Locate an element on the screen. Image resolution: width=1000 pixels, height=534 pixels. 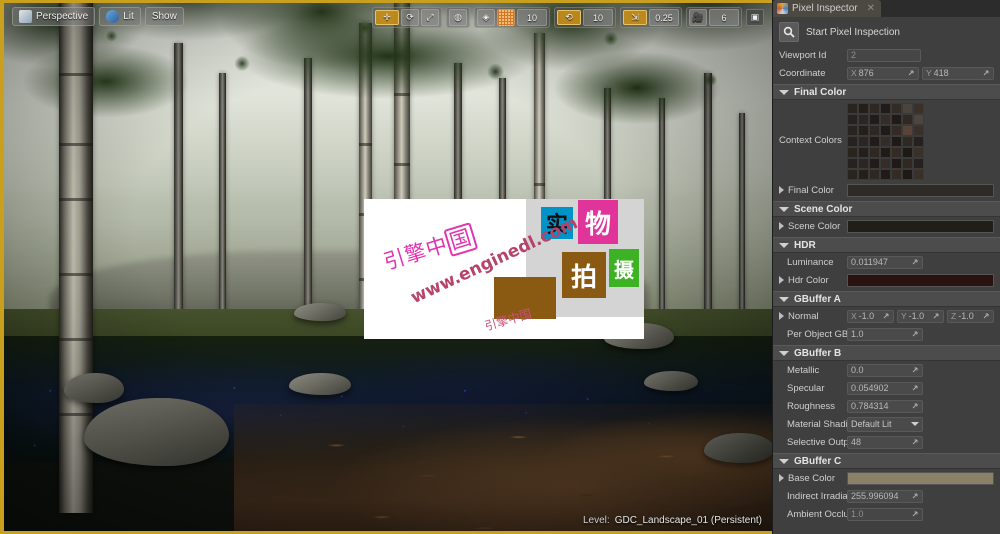
section-gbuffer-c: GBuffer C is located at coordinates (886, 461).